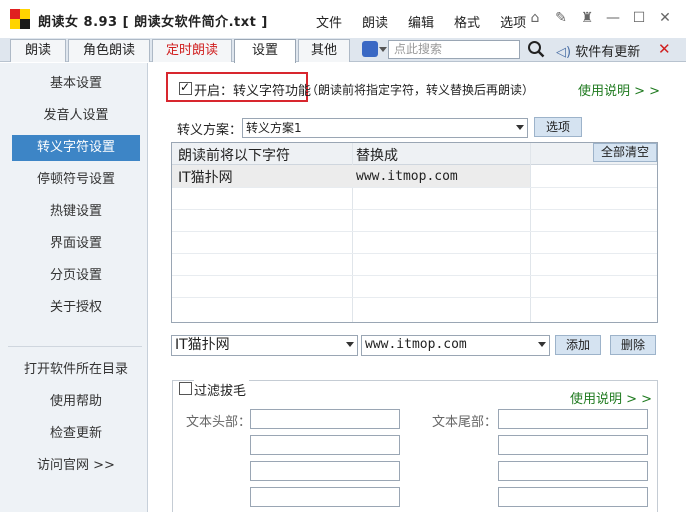 The width and height of the screenshot is (686, 512). I want to click on tab-timed-read: 定时朗读, so click(192, 50).